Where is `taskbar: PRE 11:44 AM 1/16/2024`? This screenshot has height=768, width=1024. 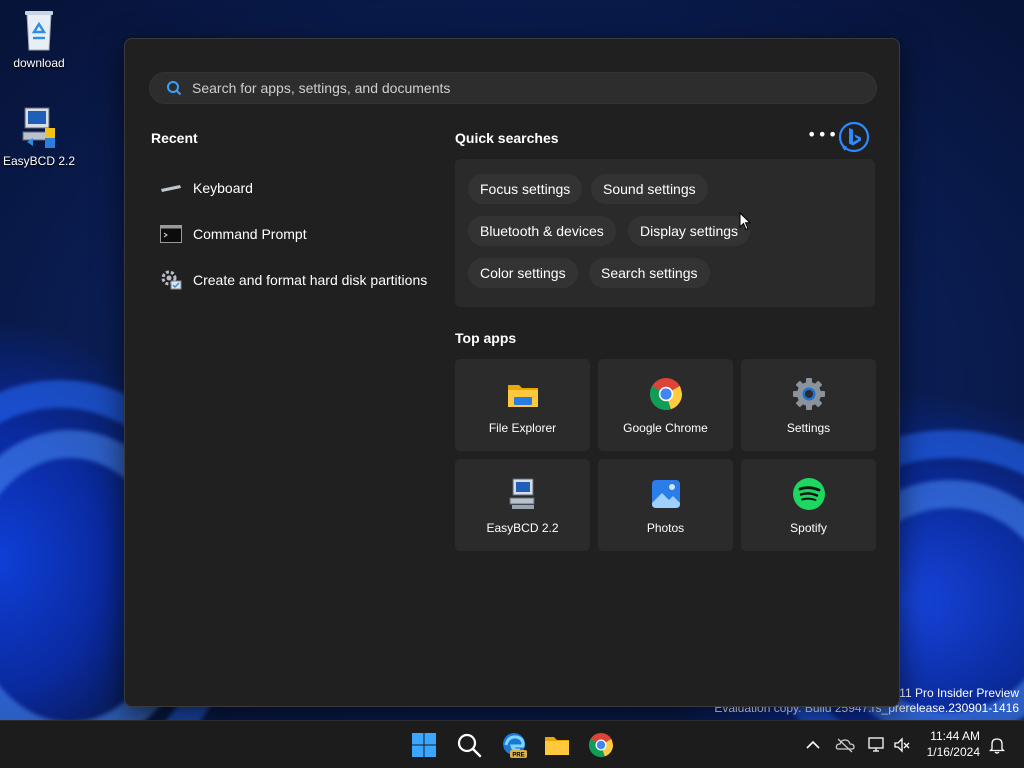
taskbar: PRE 11:44 AM 1/16/2024 is located at coordinates (512, 744).